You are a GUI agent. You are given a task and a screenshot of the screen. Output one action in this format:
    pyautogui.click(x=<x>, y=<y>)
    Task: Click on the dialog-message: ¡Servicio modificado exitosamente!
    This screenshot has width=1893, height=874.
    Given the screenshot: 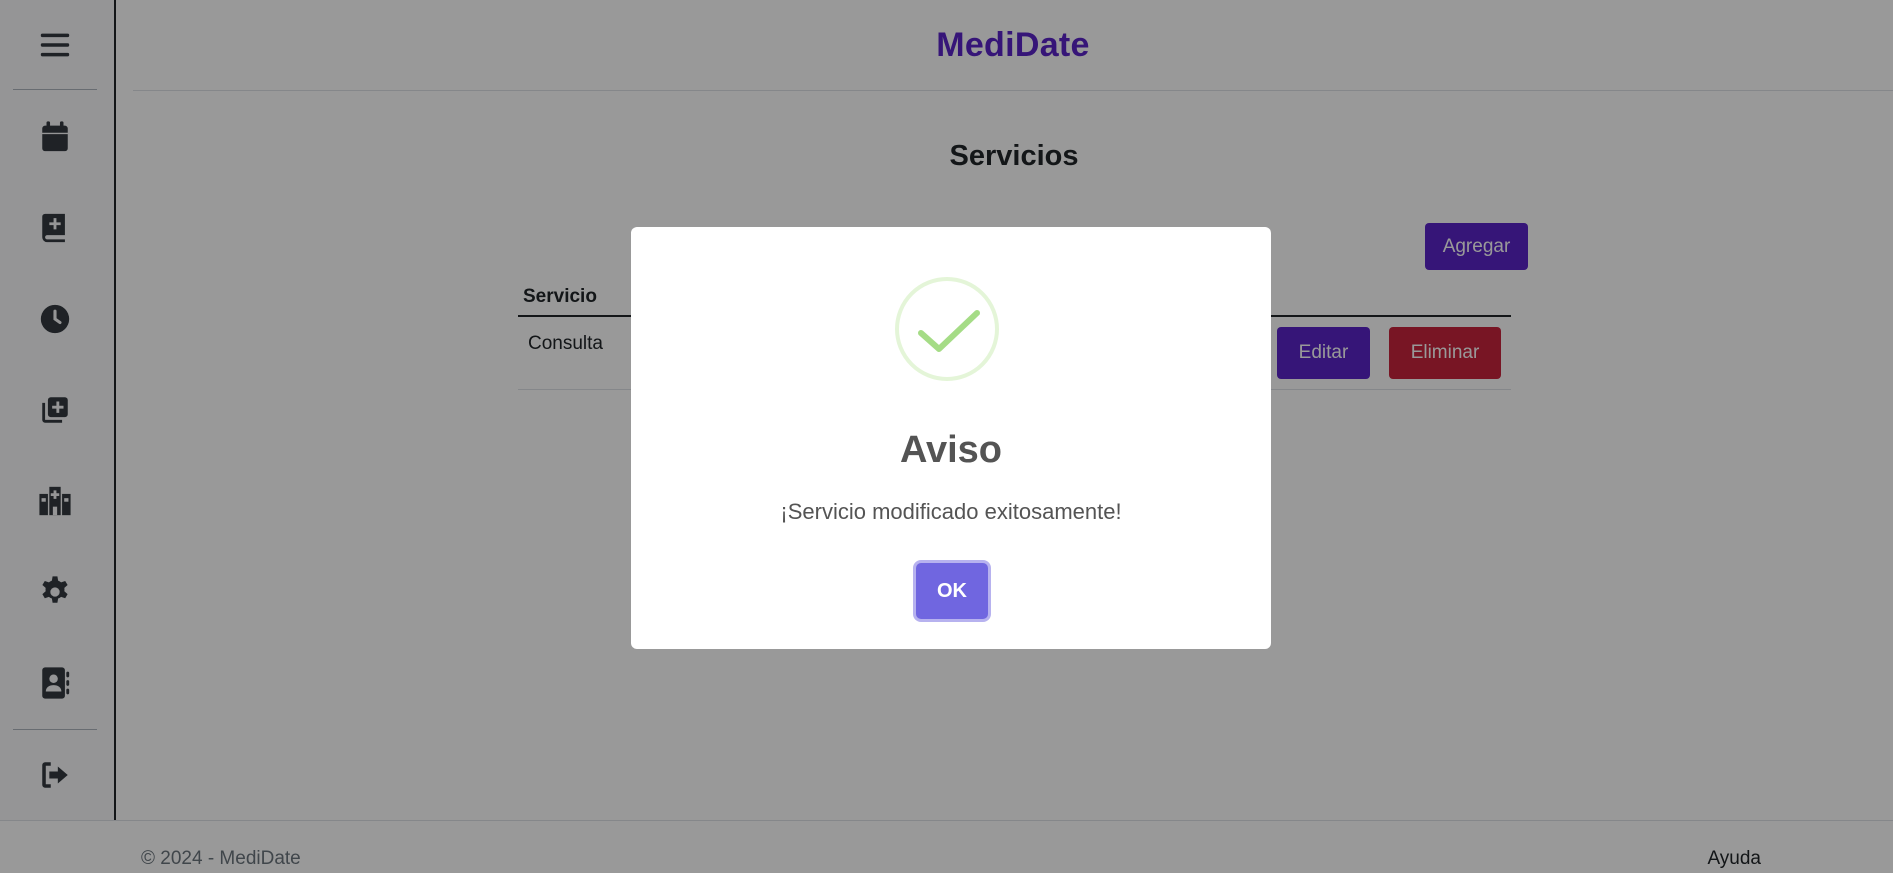 What is the action you would take?
    pyautogui.click(x=951, y=511)
    